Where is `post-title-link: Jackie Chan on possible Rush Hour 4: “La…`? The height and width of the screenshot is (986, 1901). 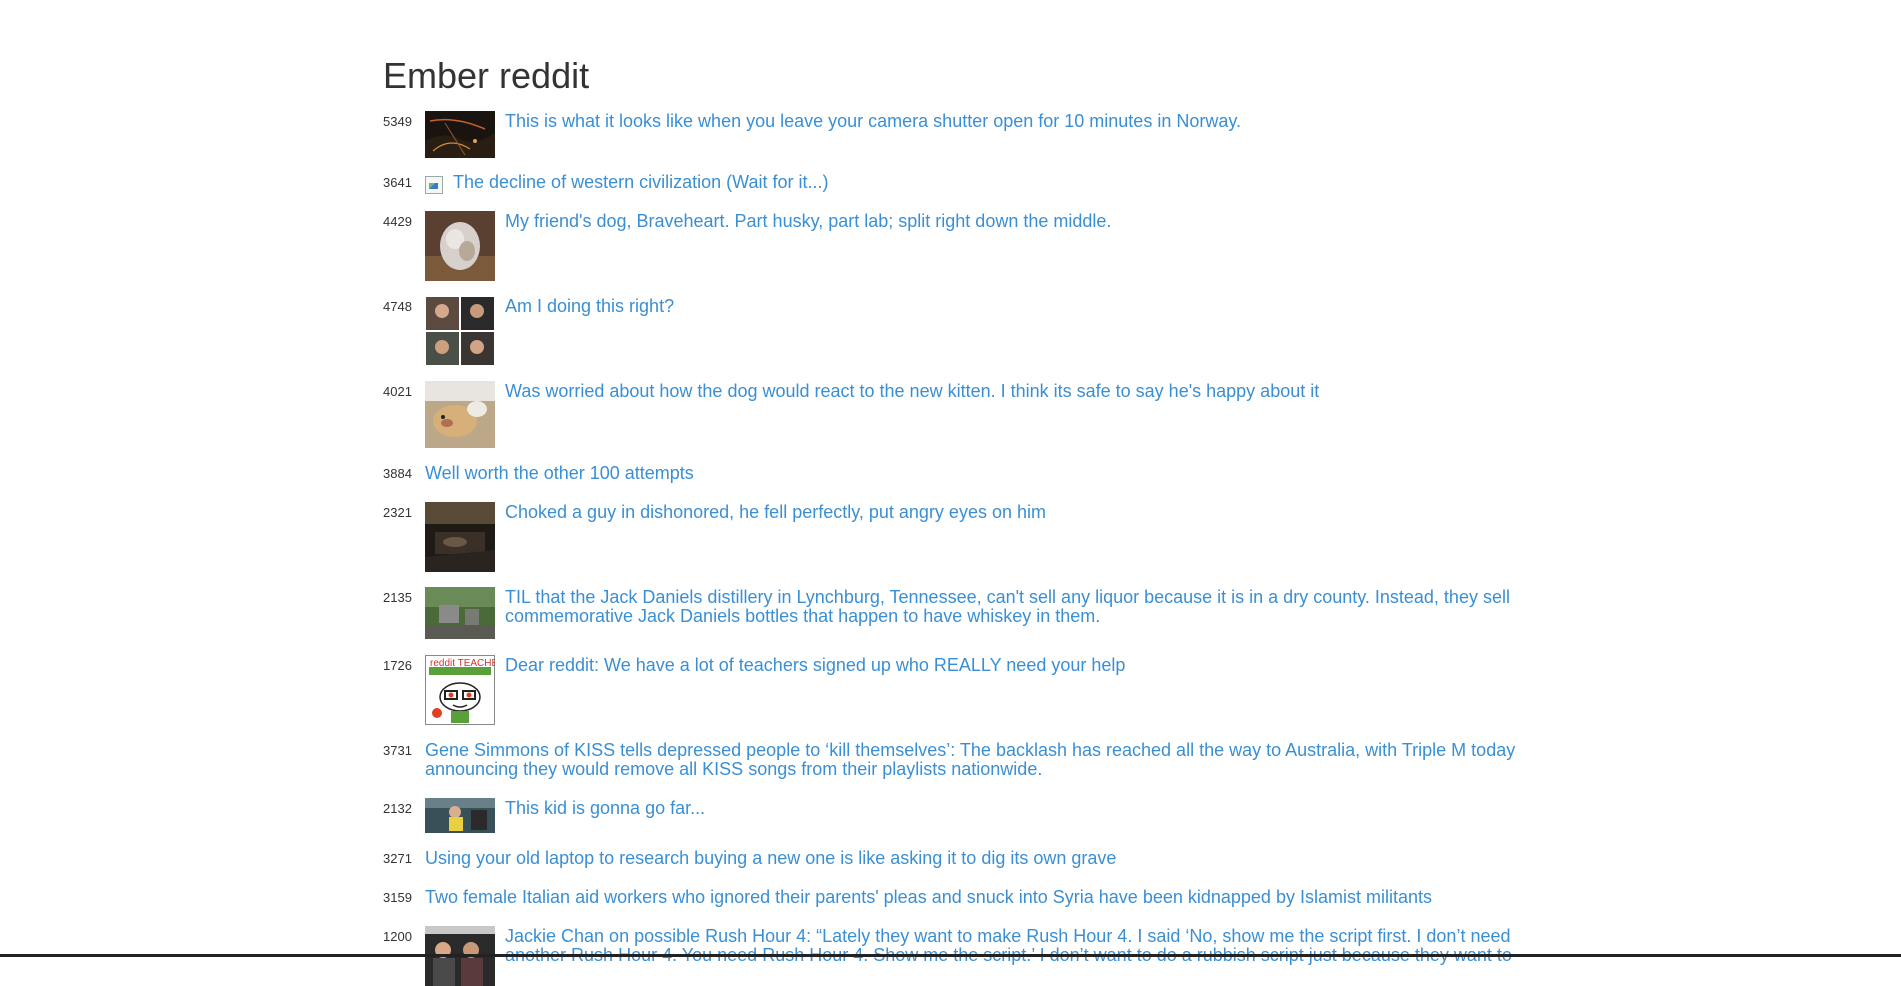
post-title-link: Jackie Chan on possible Rush Hour 4: “La… is located at coordinates (1011, 945).